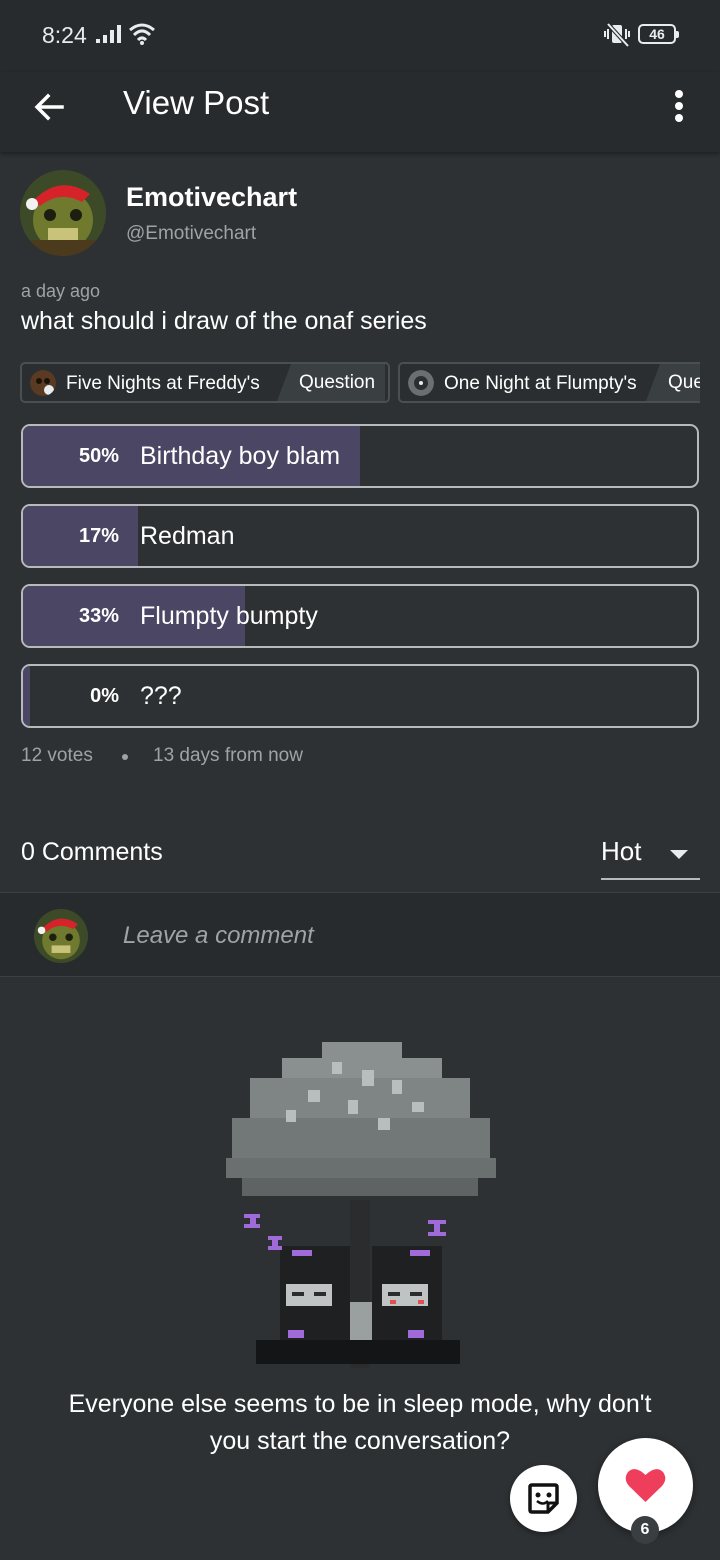 This screenshot has width=720, height=1560. What do you see at coordinates (360, 456) in the screenshot?
I see `poll-option: 50% Birthday boy blam` at bounding box center [360, 456].